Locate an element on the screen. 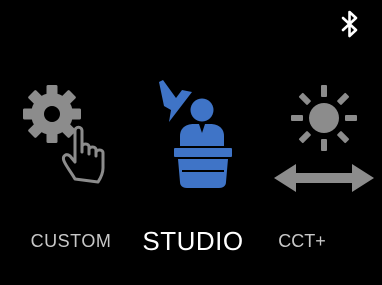  mode-label-cct-plus: CCT+ is located at coordinates (302, 241).